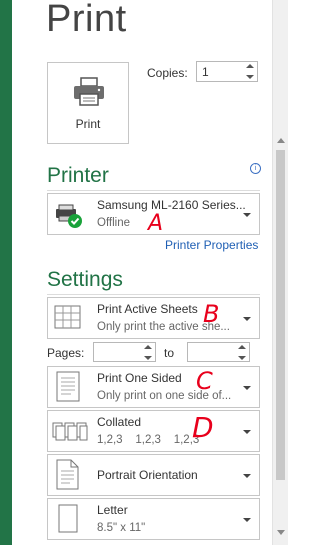 Image resolution: width=320 pixels, height=545 pixels. I want to click on collation-sub: 1,2,3 1,2,3 1,2,3, so click(148, 440).